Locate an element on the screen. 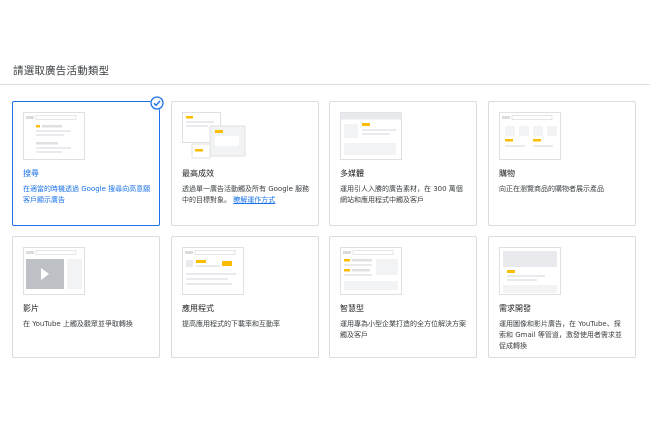  card-description: 在 YouTube 上觸及觀眾並爭取轉換 is located at coordinates (78, 324).